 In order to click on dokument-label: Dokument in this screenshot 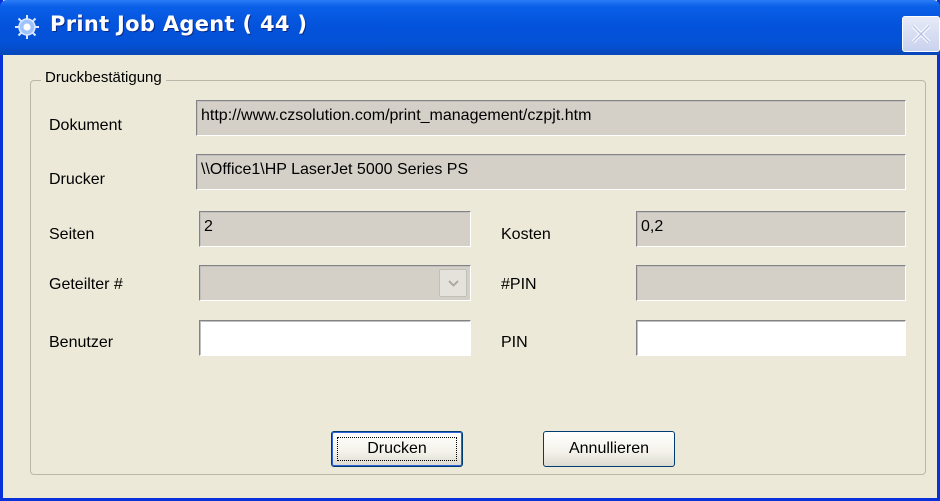, I will do `click(85, 125)`.